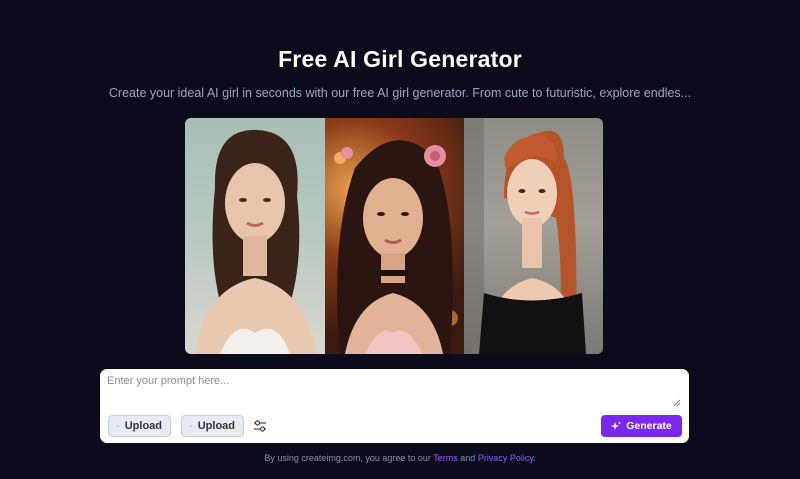  I want to click on footer-prefix: By using createimg.com, you agree to our, so click(347, 458).